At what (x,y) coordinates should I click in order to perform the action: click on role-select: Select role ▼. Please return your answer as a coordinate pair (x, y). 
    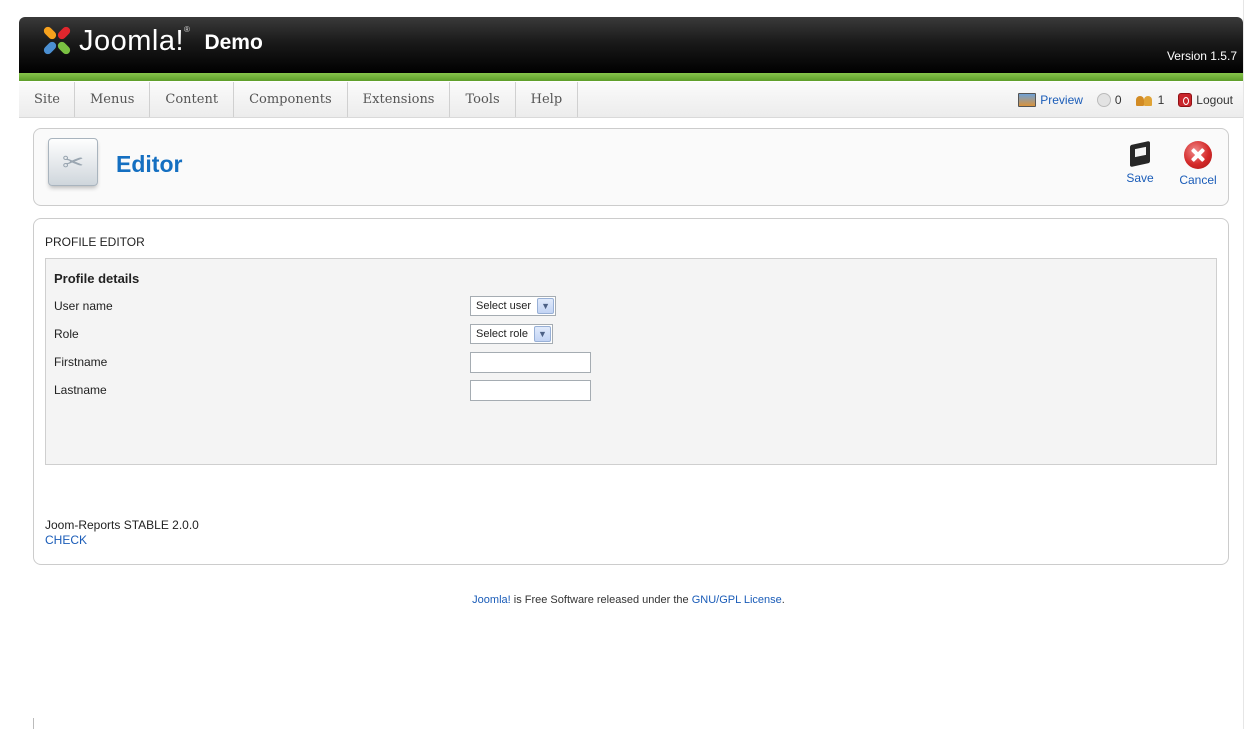
    Looking at the image, I should click on (511, 334).